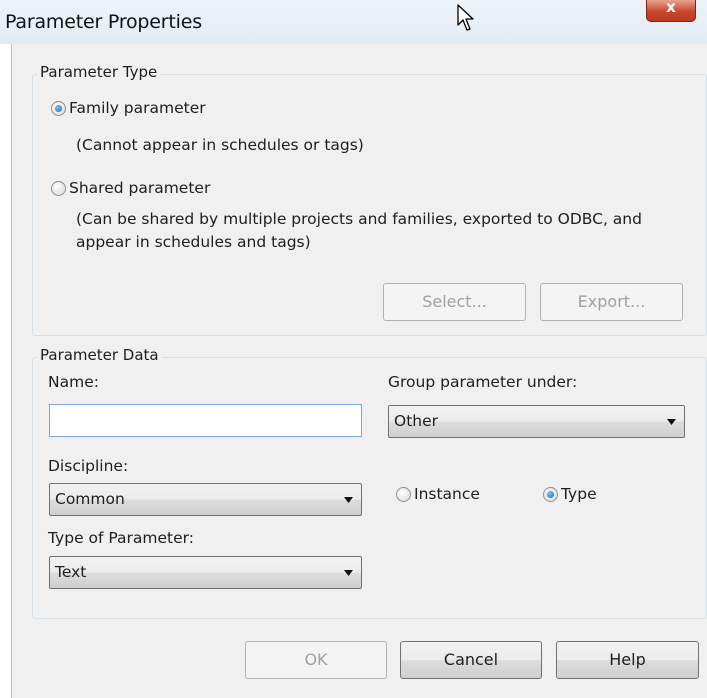 This screenshot has height=698, width=707. What do you see at coordinates (579, 494) in the screenshot?
I see `type-label: Type` at bounding box center [579, 494].